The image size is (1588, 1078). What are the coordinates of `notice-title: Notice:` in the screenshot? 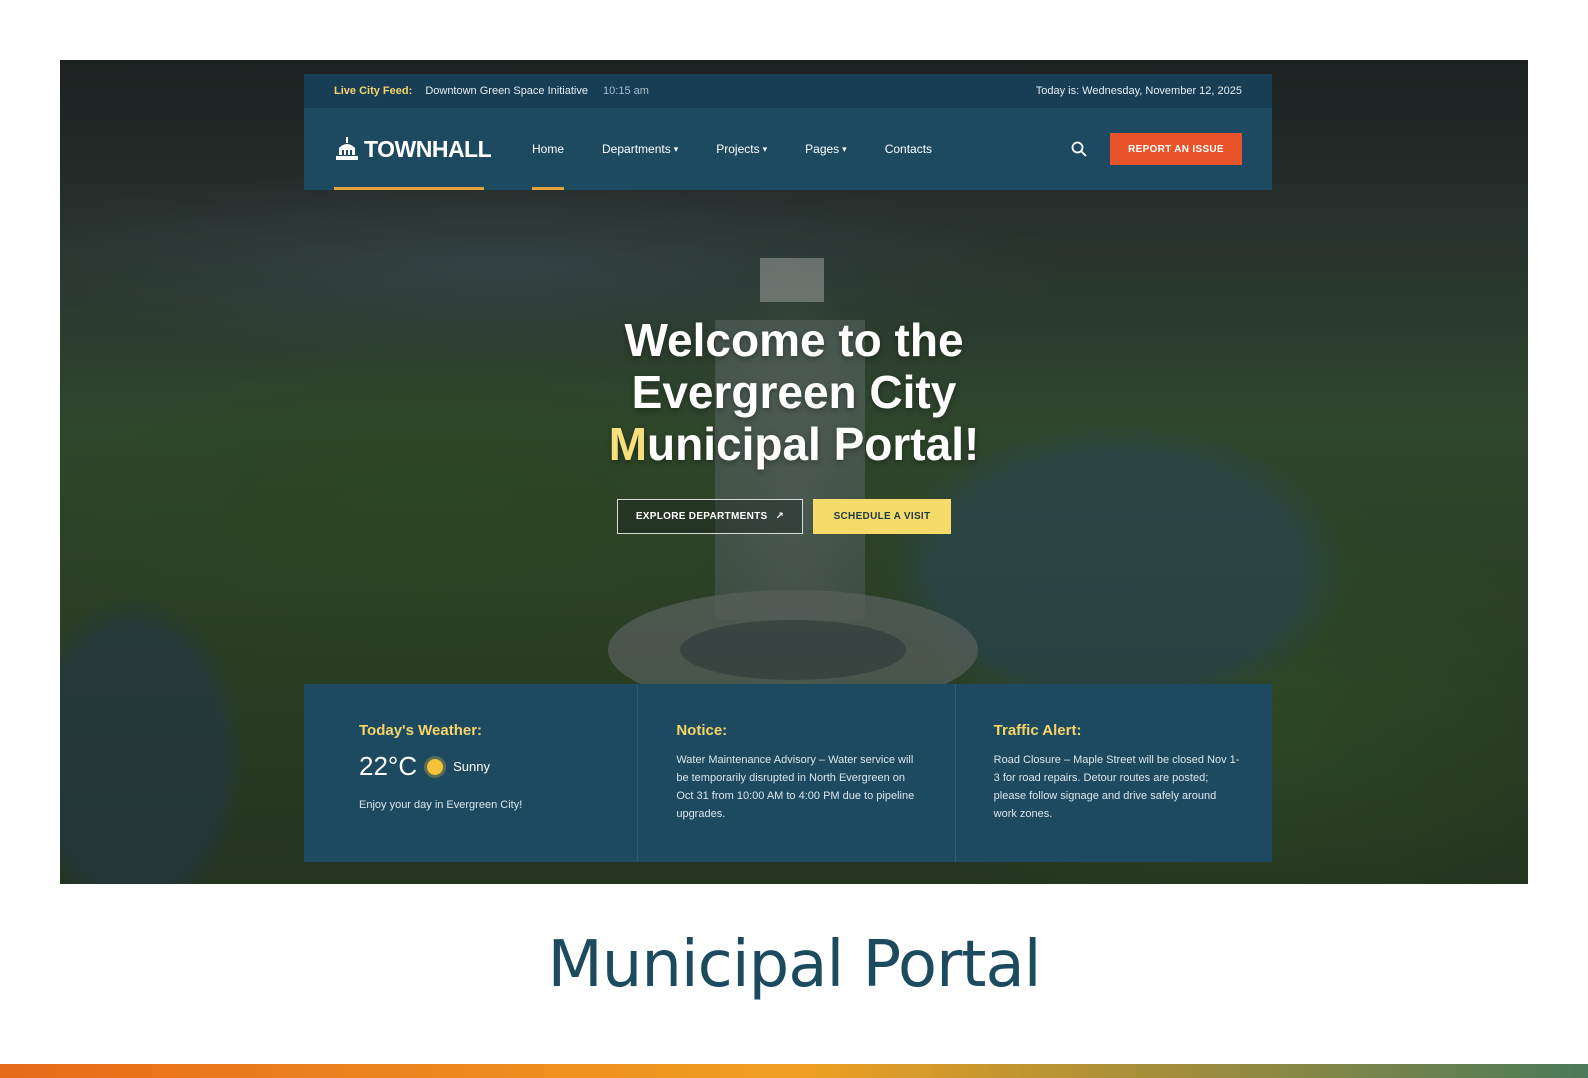 It's located at (702, 730).